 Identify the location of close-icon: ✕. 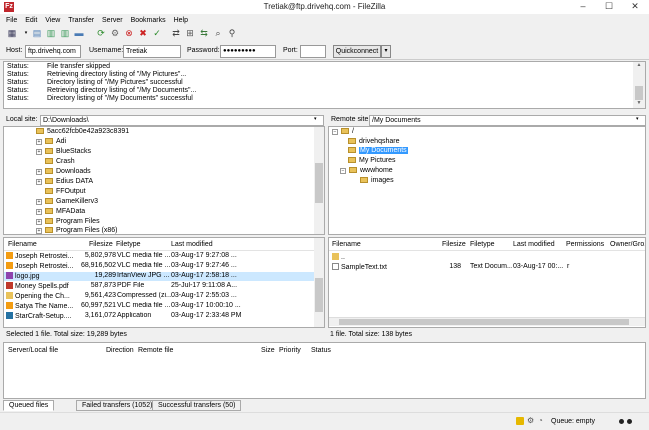
(635, 7).